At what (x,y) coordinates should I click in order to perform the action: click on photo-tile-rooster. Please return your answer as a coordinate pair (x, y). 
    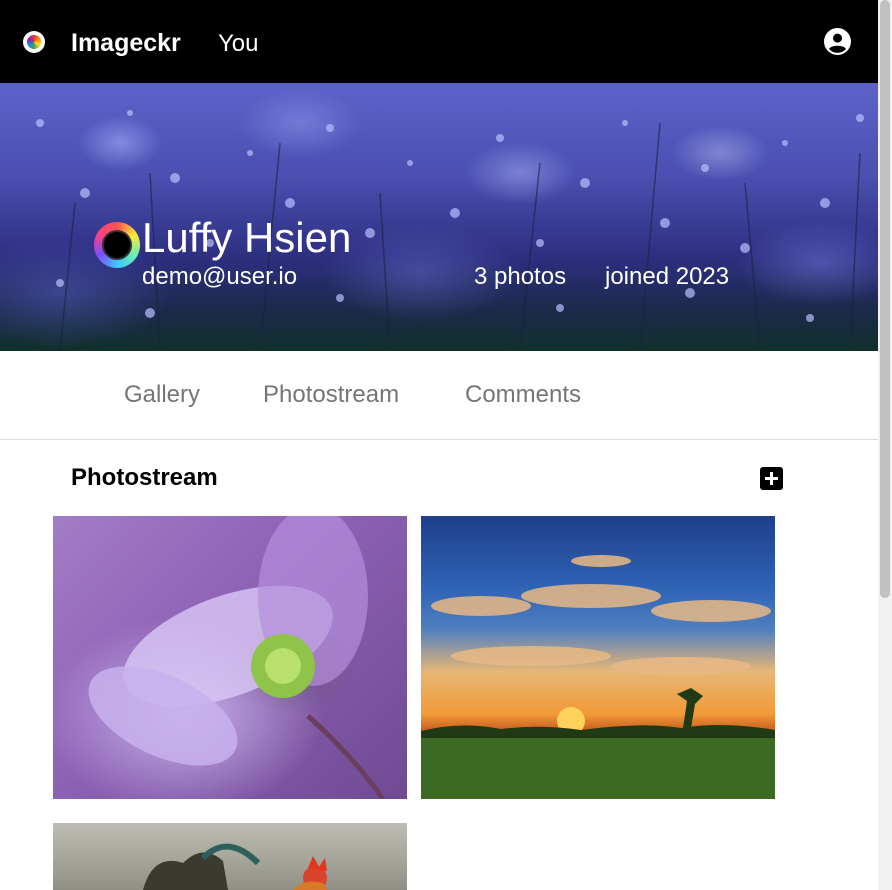
    Looking at the image, I should click on (230, 856).